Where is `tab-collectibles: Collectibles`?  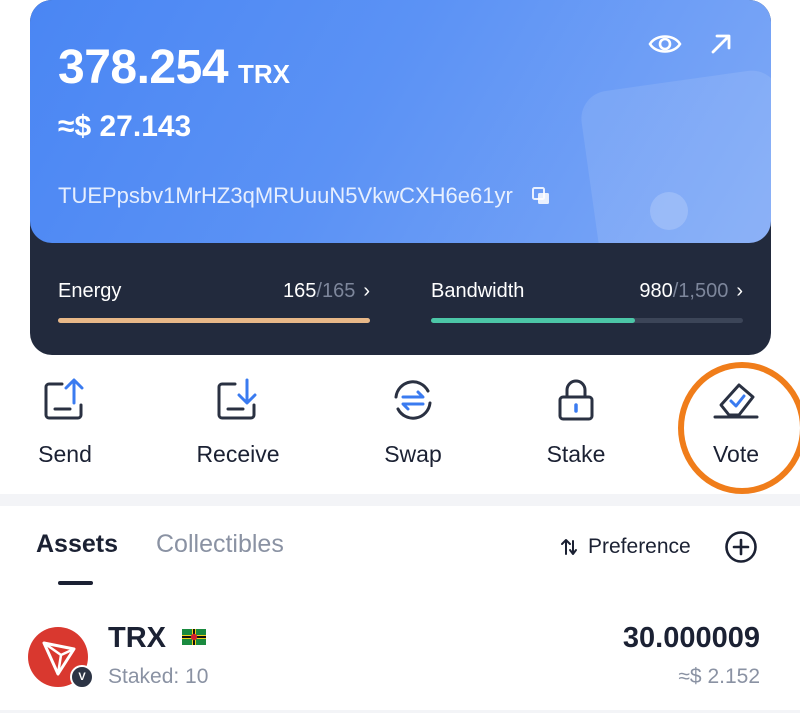 tab-collectibles: Collectibles is located at coordinates (220, 544).